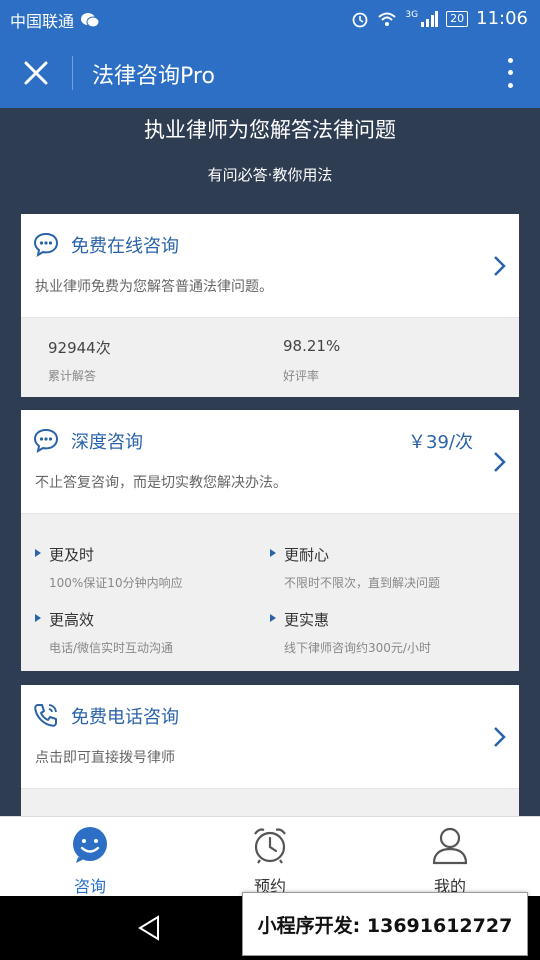 The width and height of the screenshot is (540, 960). I want to click on card-header: 免费在线咨询 执业律师免费为您解答普通法律问题。, so click(270, 266).